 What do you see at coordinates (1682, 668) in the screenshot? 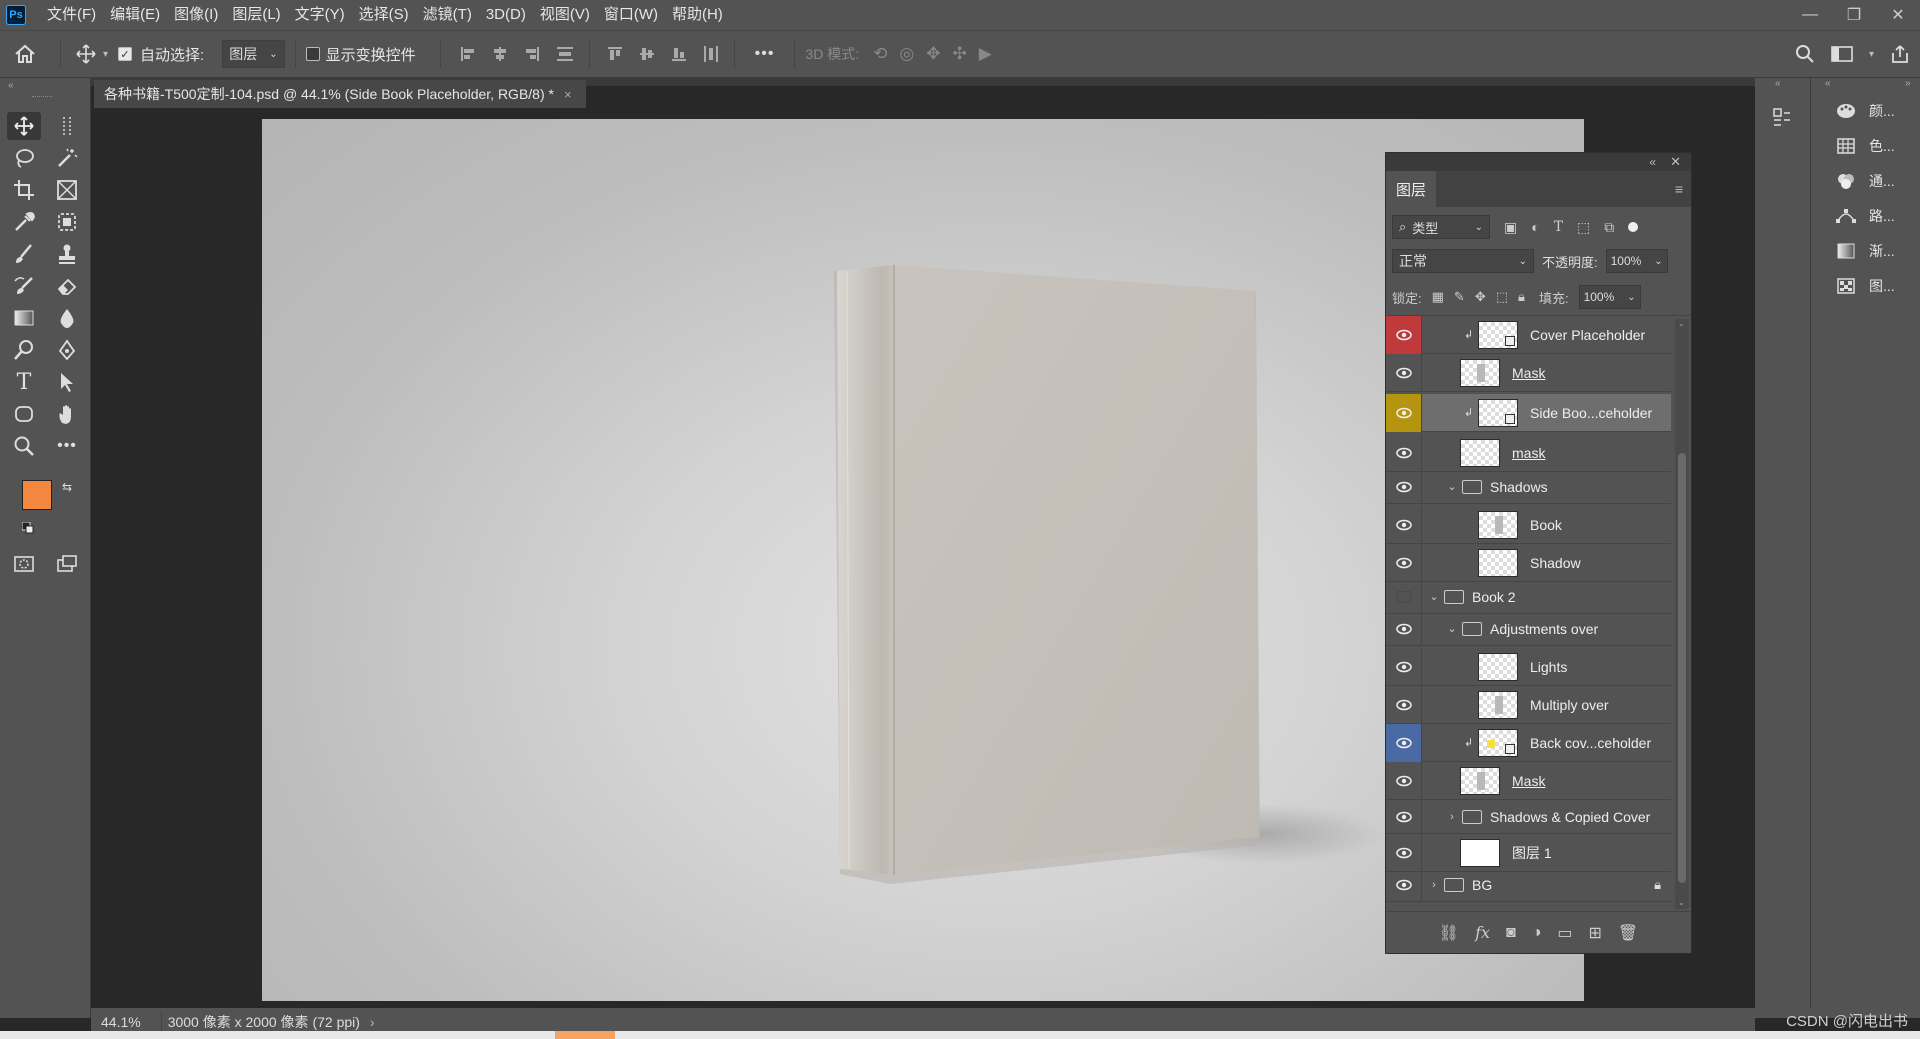
I see `scrollbar-thumb` at bounding box center [1682, 668].